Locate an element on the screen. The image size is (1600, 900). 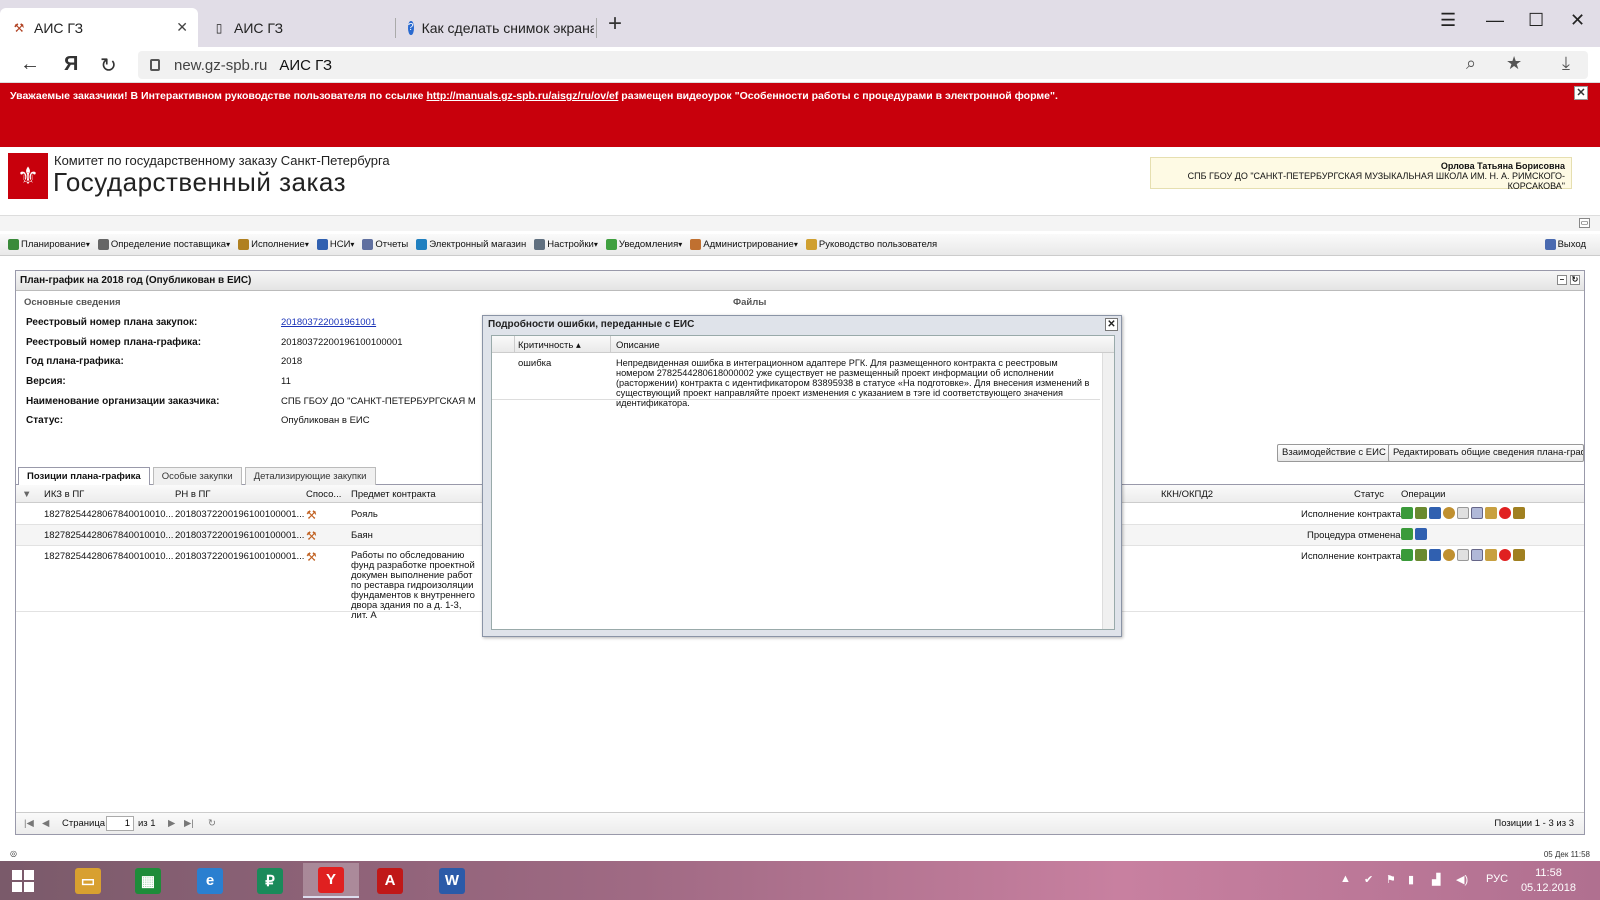
col-rn: РН в ПГ is located at coordinates (193, 494).